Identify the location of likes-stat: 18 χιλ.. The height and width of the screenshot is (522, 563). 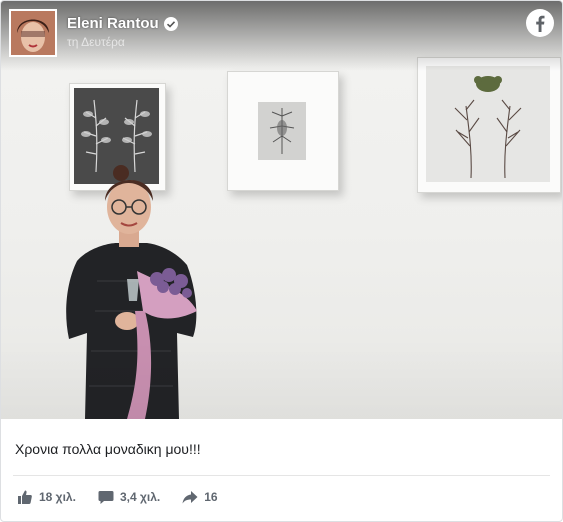
(46, 497).